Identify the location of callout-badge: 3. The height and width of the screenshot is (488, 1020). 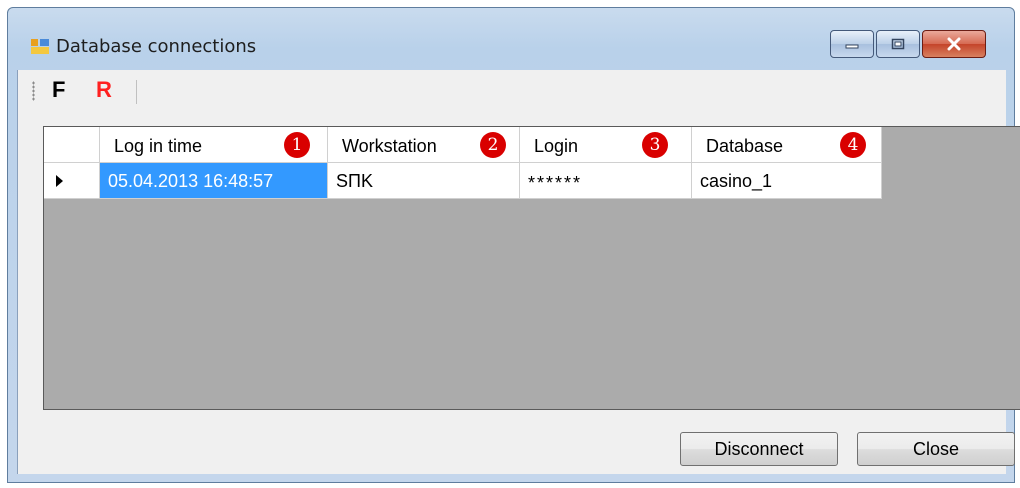
(655, 145).